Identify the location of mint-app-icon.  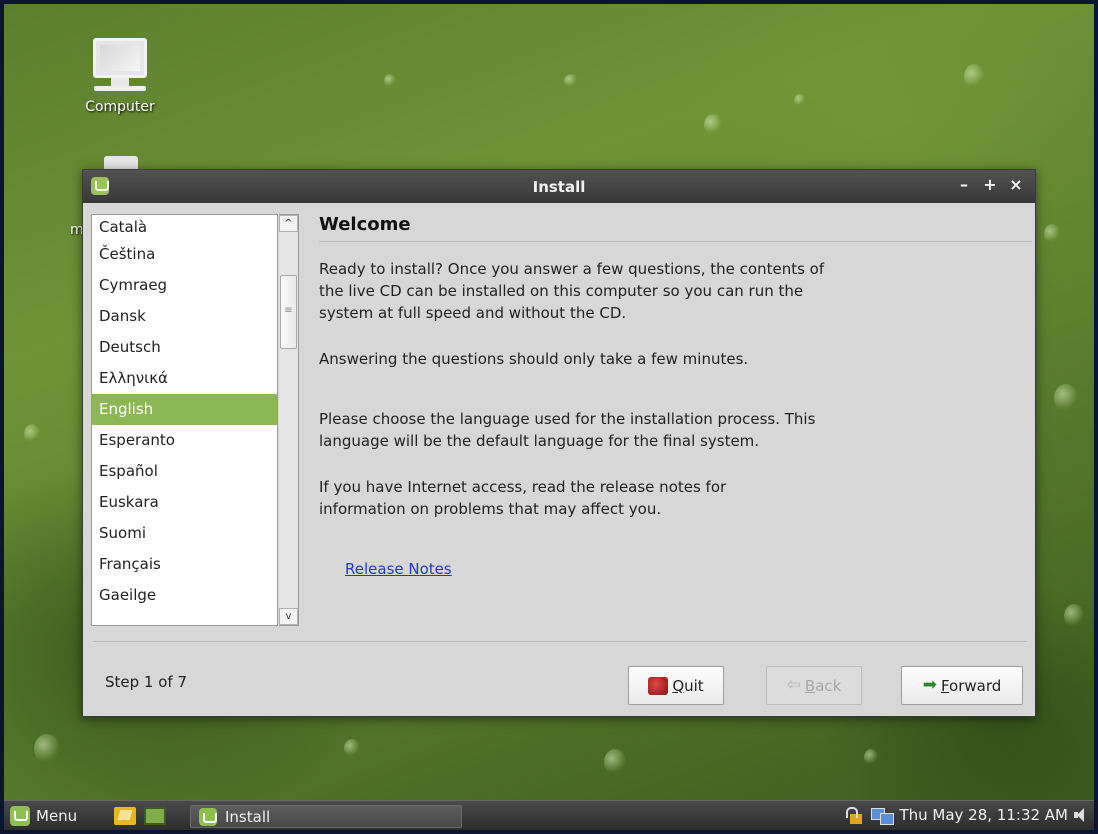
(208, 816).